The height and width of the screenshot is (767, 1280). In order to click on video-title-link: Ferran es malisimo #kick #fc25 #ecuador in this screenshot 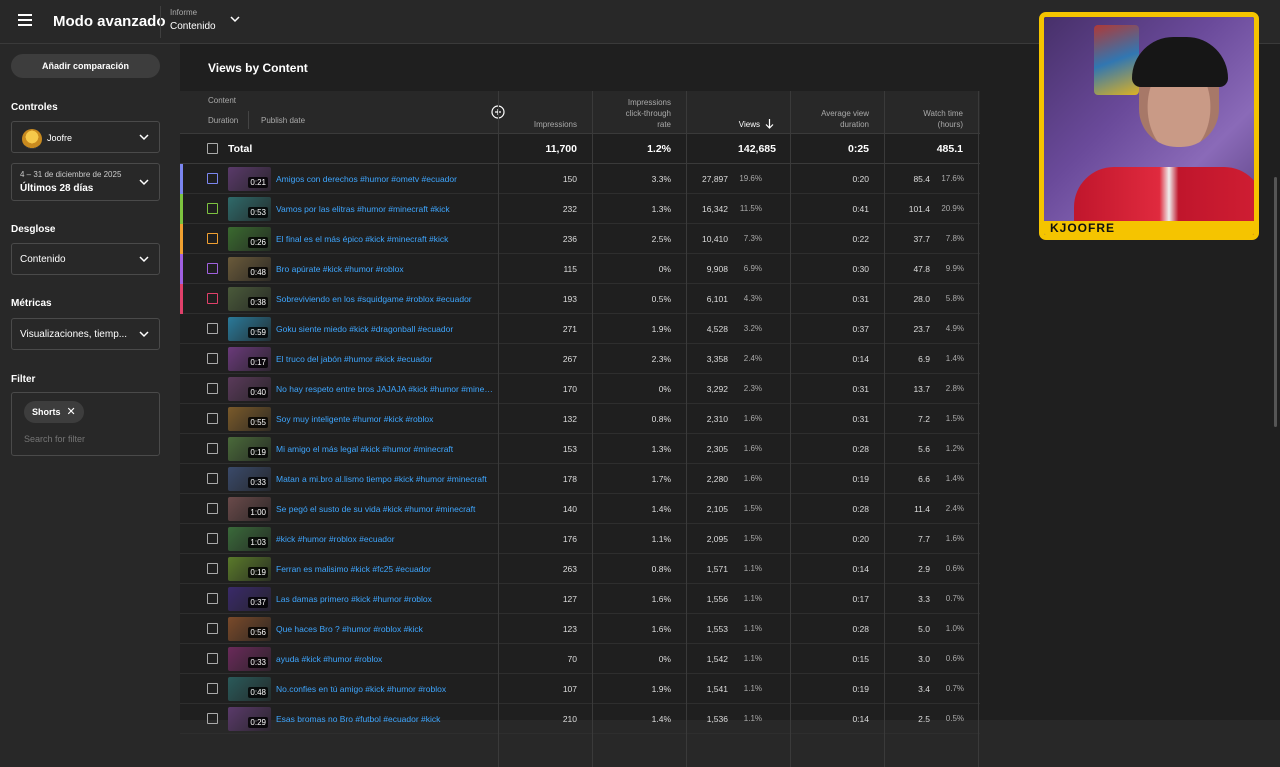, I will do `click(385, 569)`.